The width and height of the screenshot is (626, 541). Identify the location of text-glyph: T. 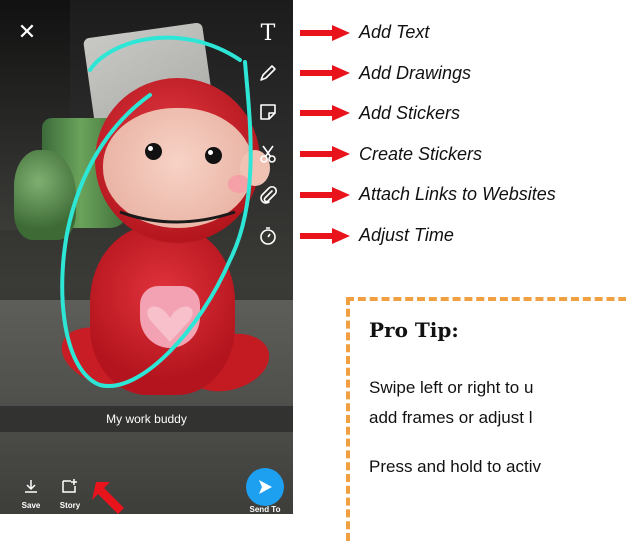
(268, 33).